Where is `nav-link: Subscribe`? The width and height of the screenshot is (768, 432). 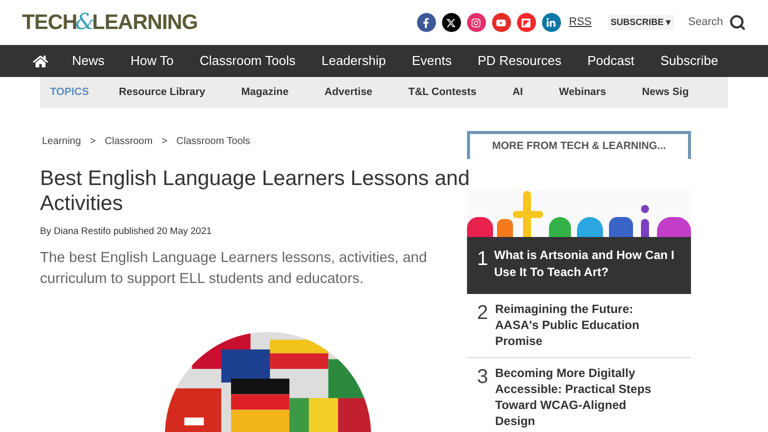 nav-link: Subscribe is located at coordinates (689, 61).